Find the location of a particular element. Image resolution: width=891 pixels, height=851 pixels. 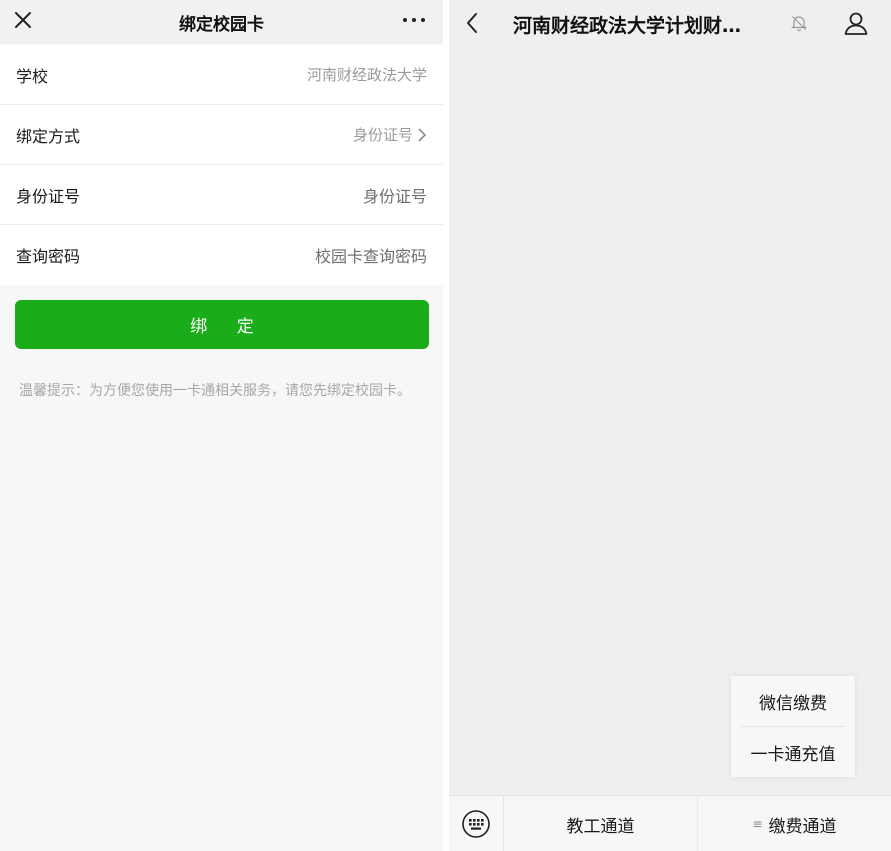

submenu-popup: 微信缴费 一卡通充值 is located at coordinates (793, 726).